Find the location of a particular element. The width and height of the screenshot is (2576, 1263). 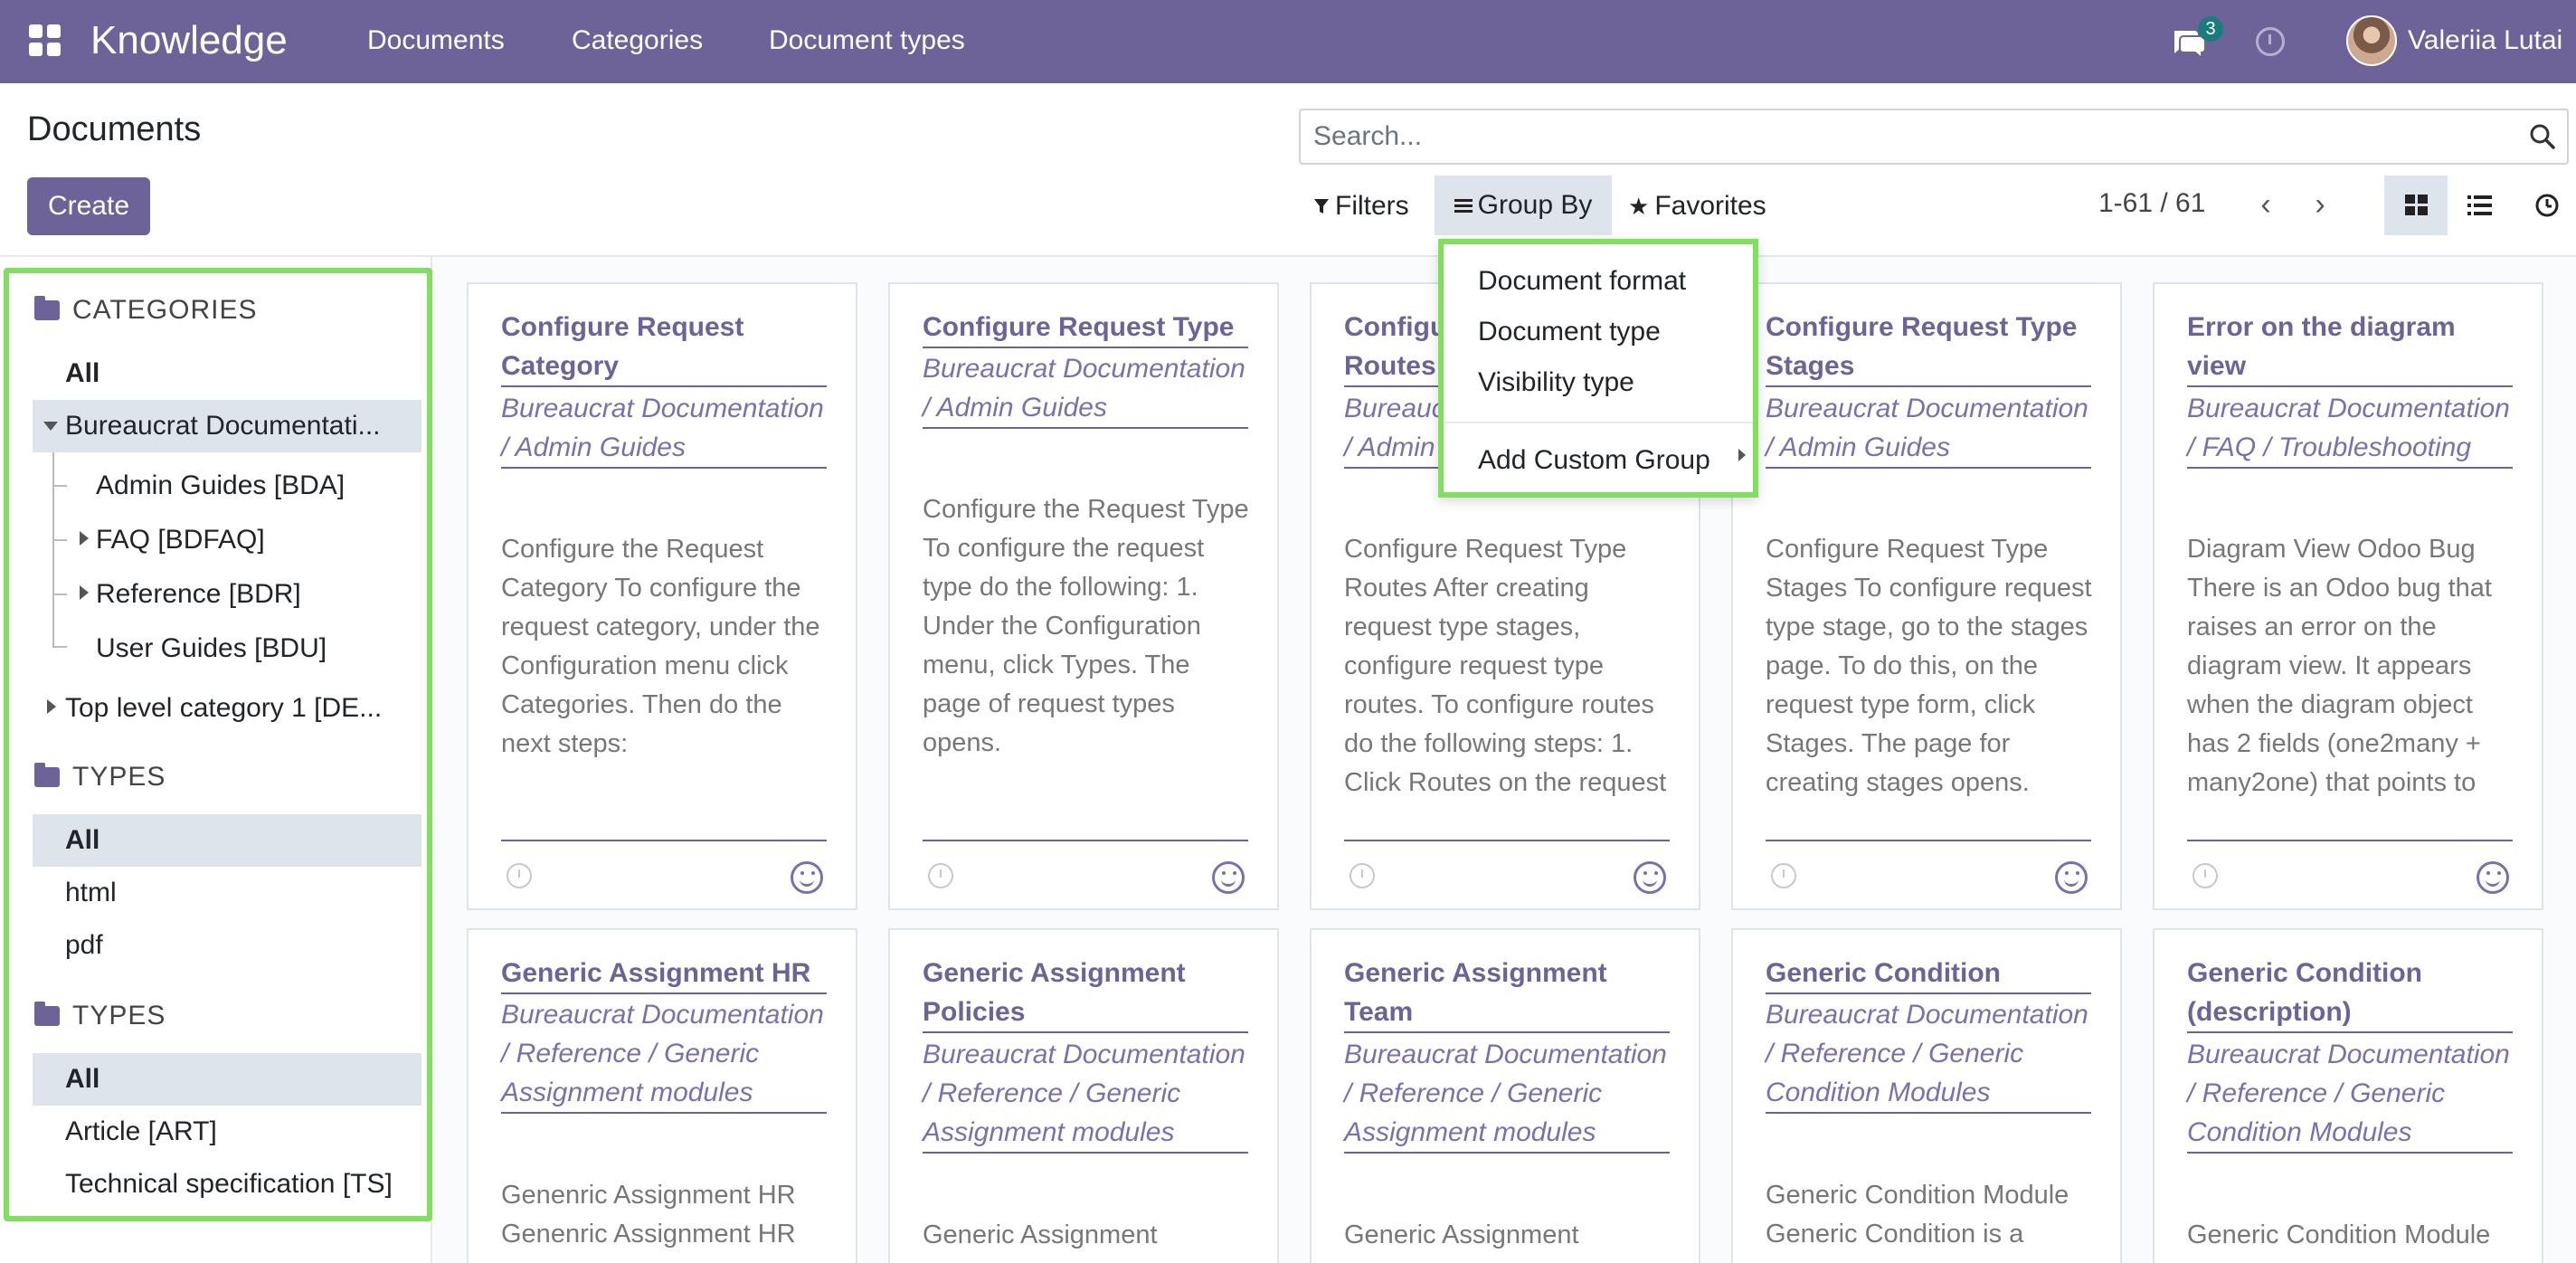

category-user-guides: User Guides [BDU] is located at coordinates (243, 648).